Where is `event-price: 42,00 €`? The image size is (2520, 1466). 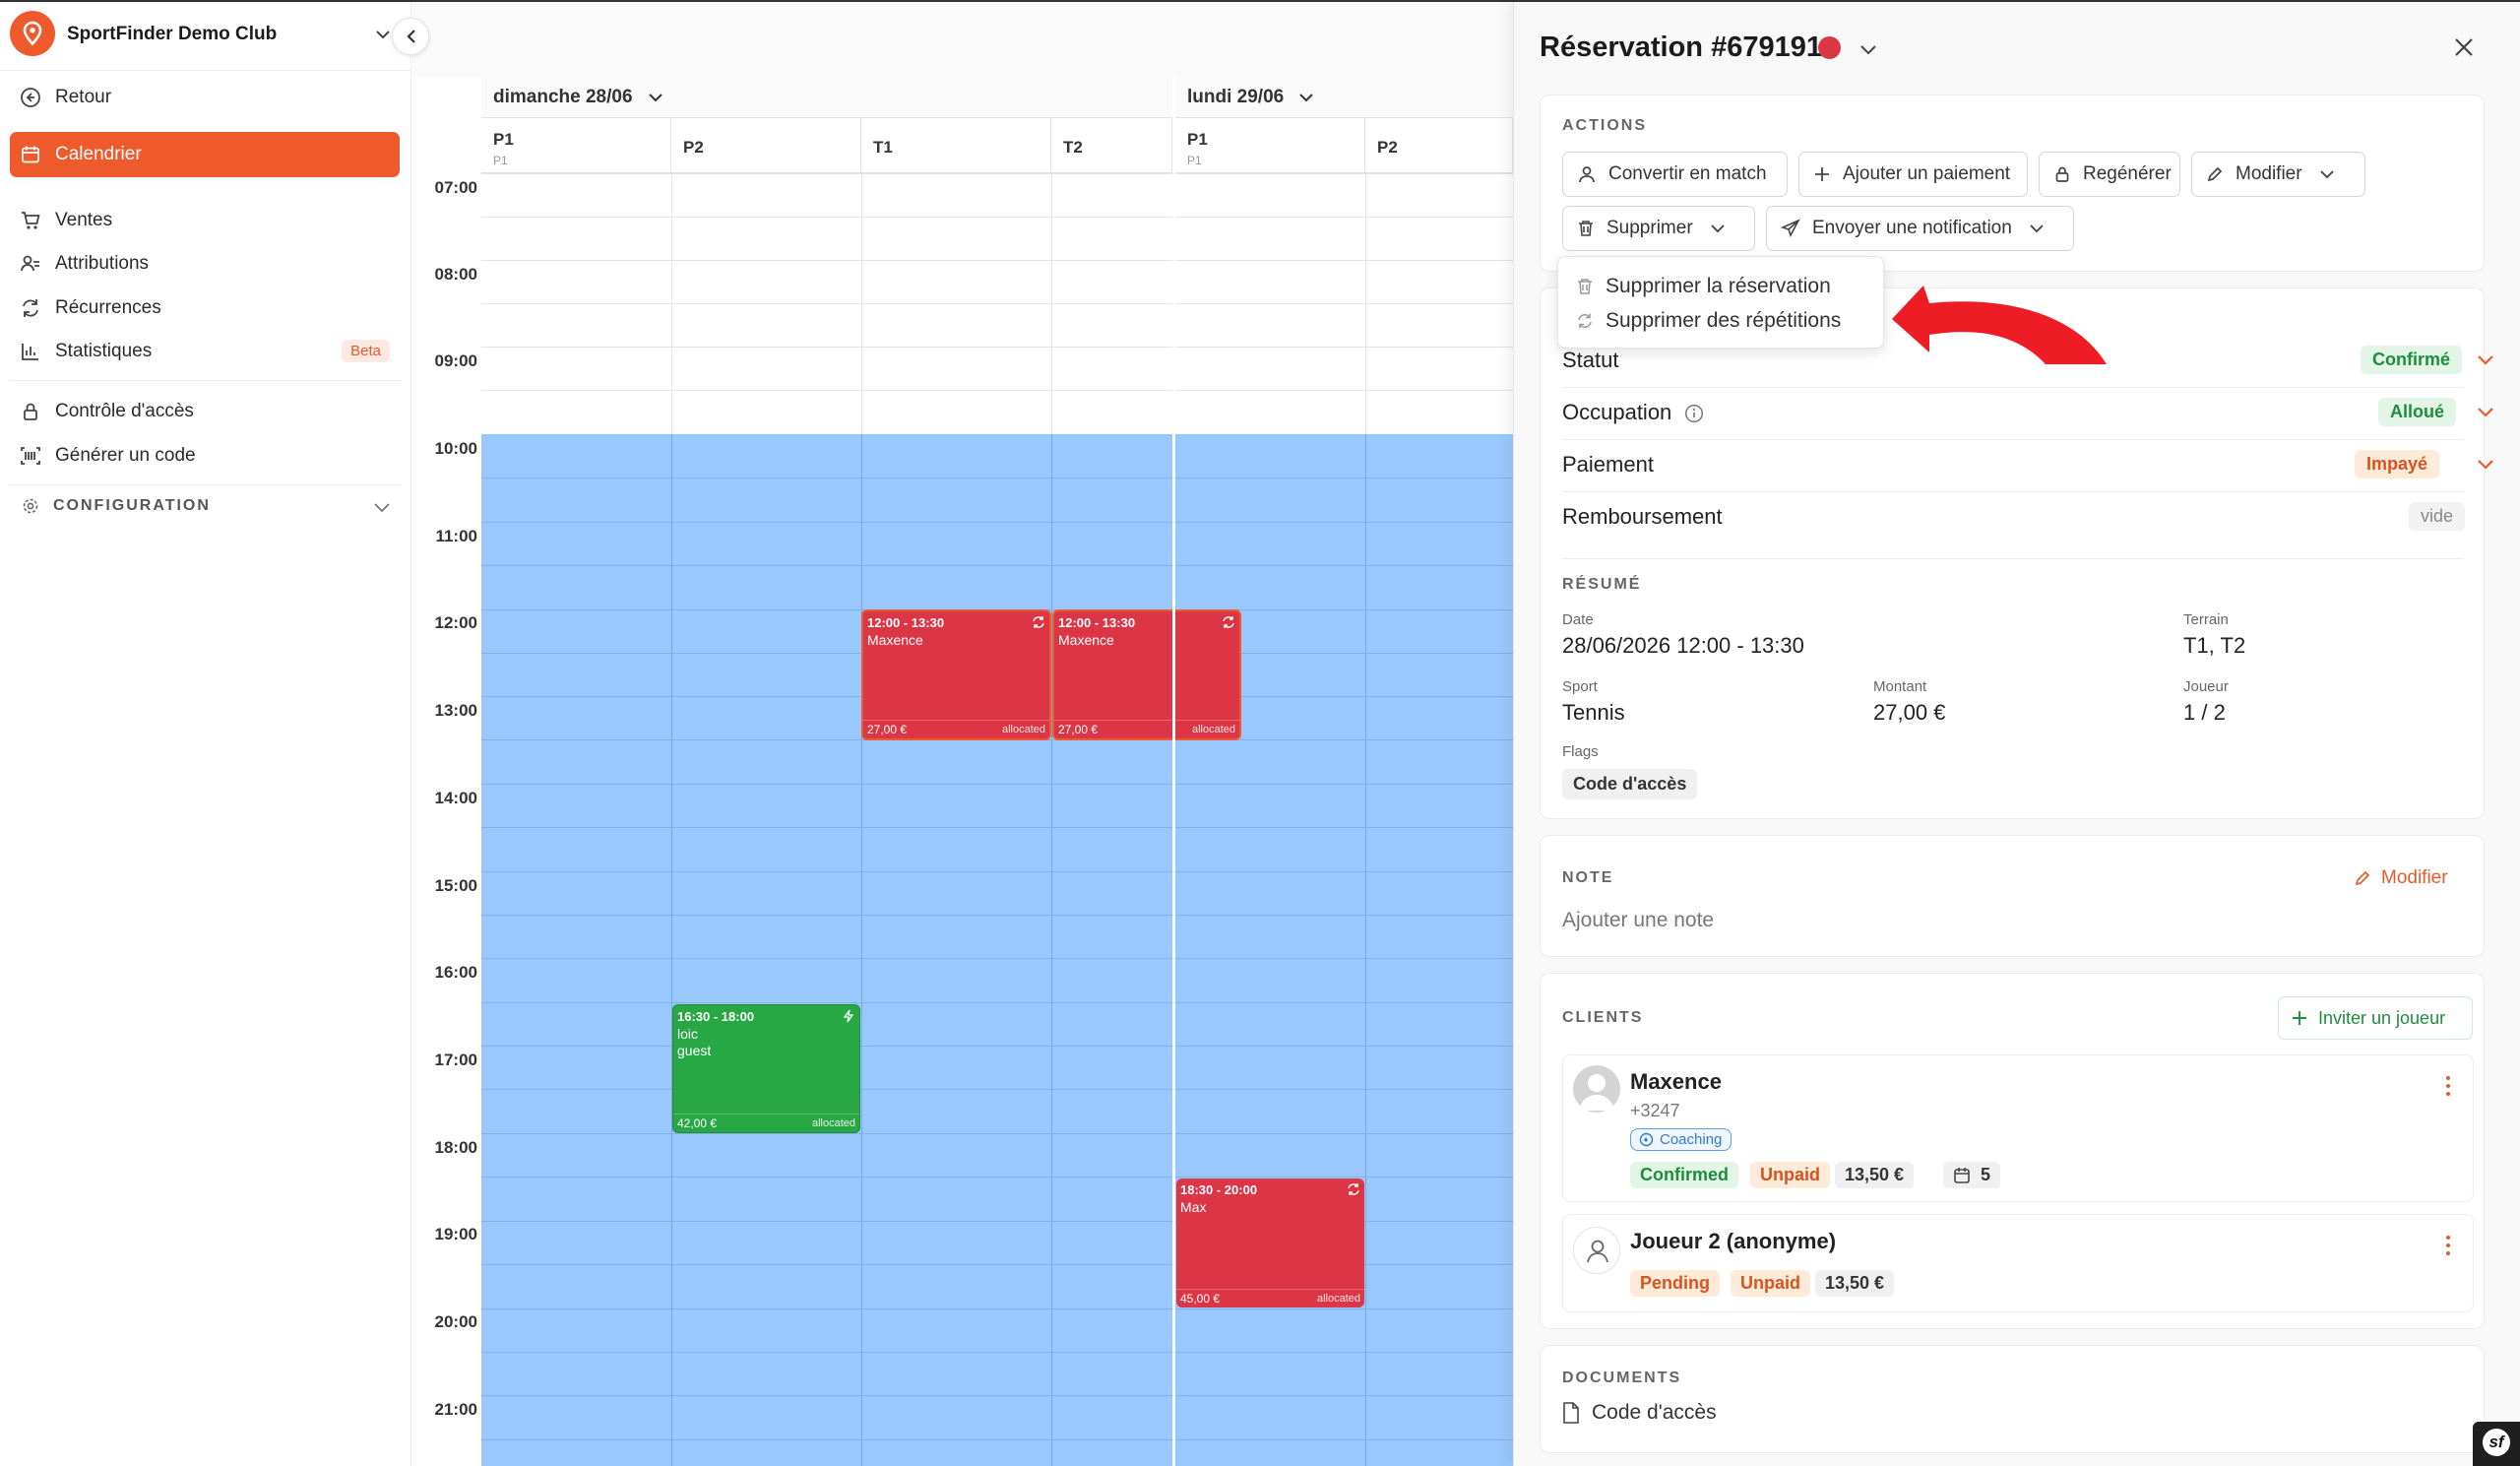
event-price: 42,00 € is located at coordinates (697, 1123).